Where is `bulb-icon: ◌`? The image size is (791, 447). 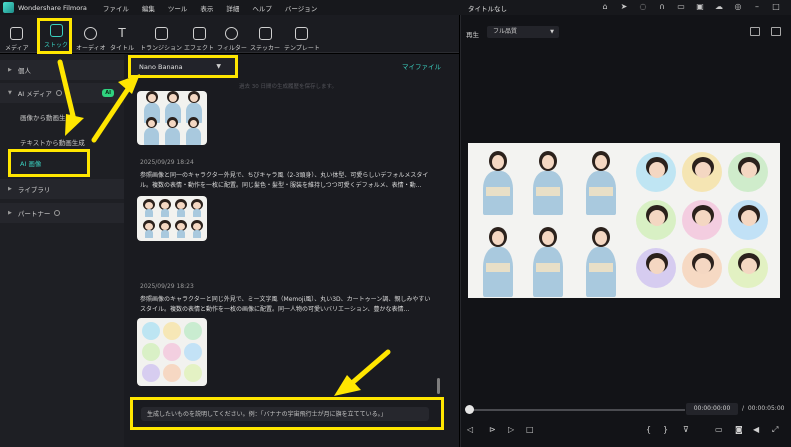 bulb-icon: ◌ is located at coordinates (643, 7).